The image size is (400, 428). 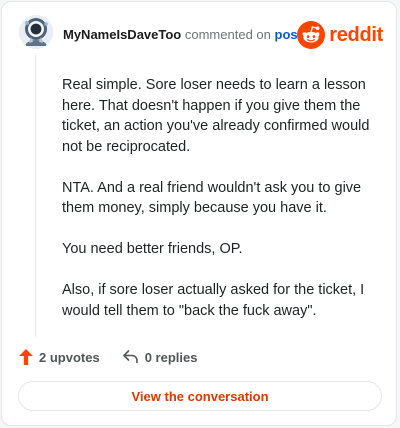 What do you see at coordinates (26, 357) in the screenshot?
I see `upvote-arrow-icon` at bounding box center [26, 357].